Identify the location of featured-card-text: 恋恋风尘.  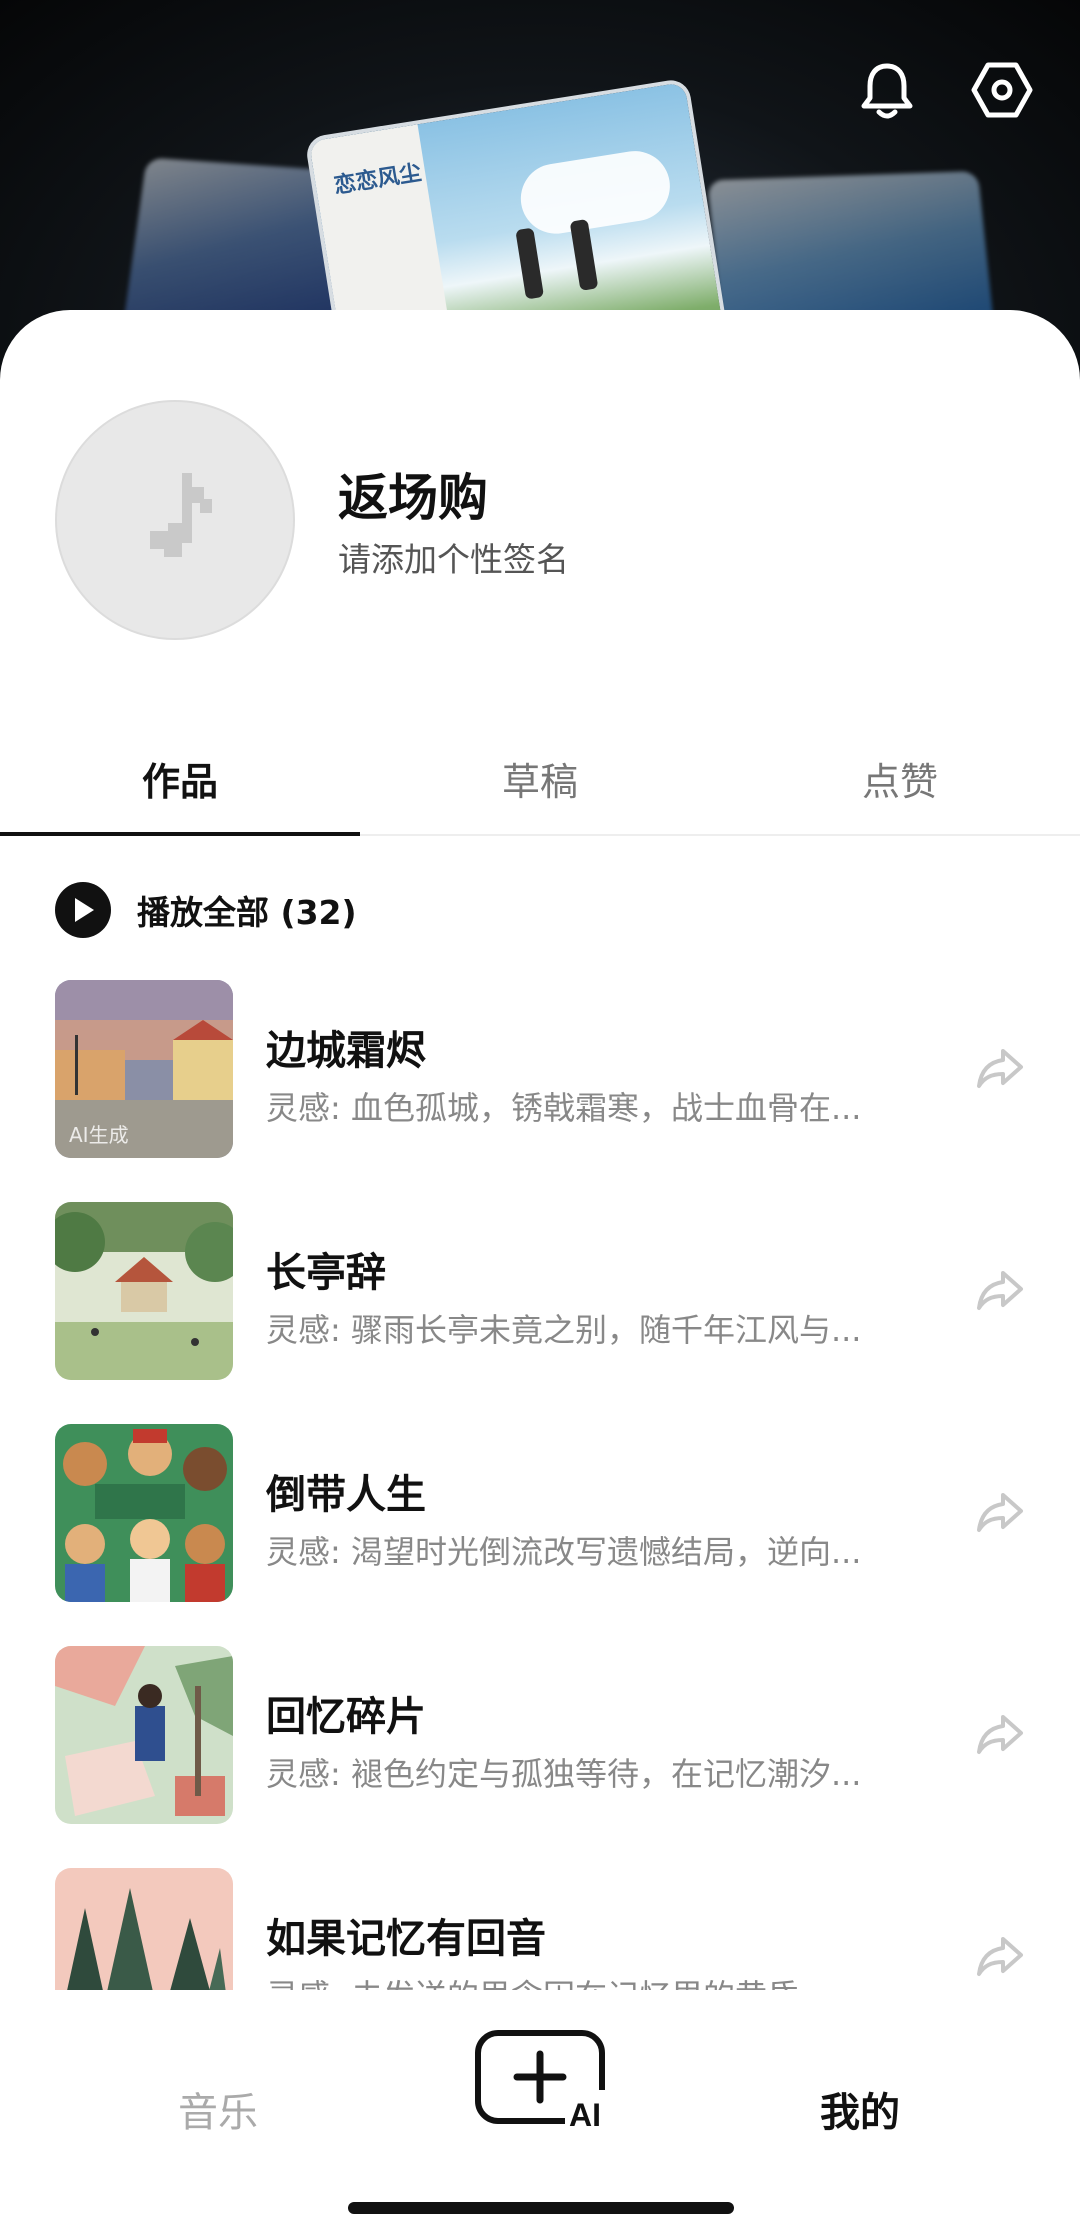
(378, 180).